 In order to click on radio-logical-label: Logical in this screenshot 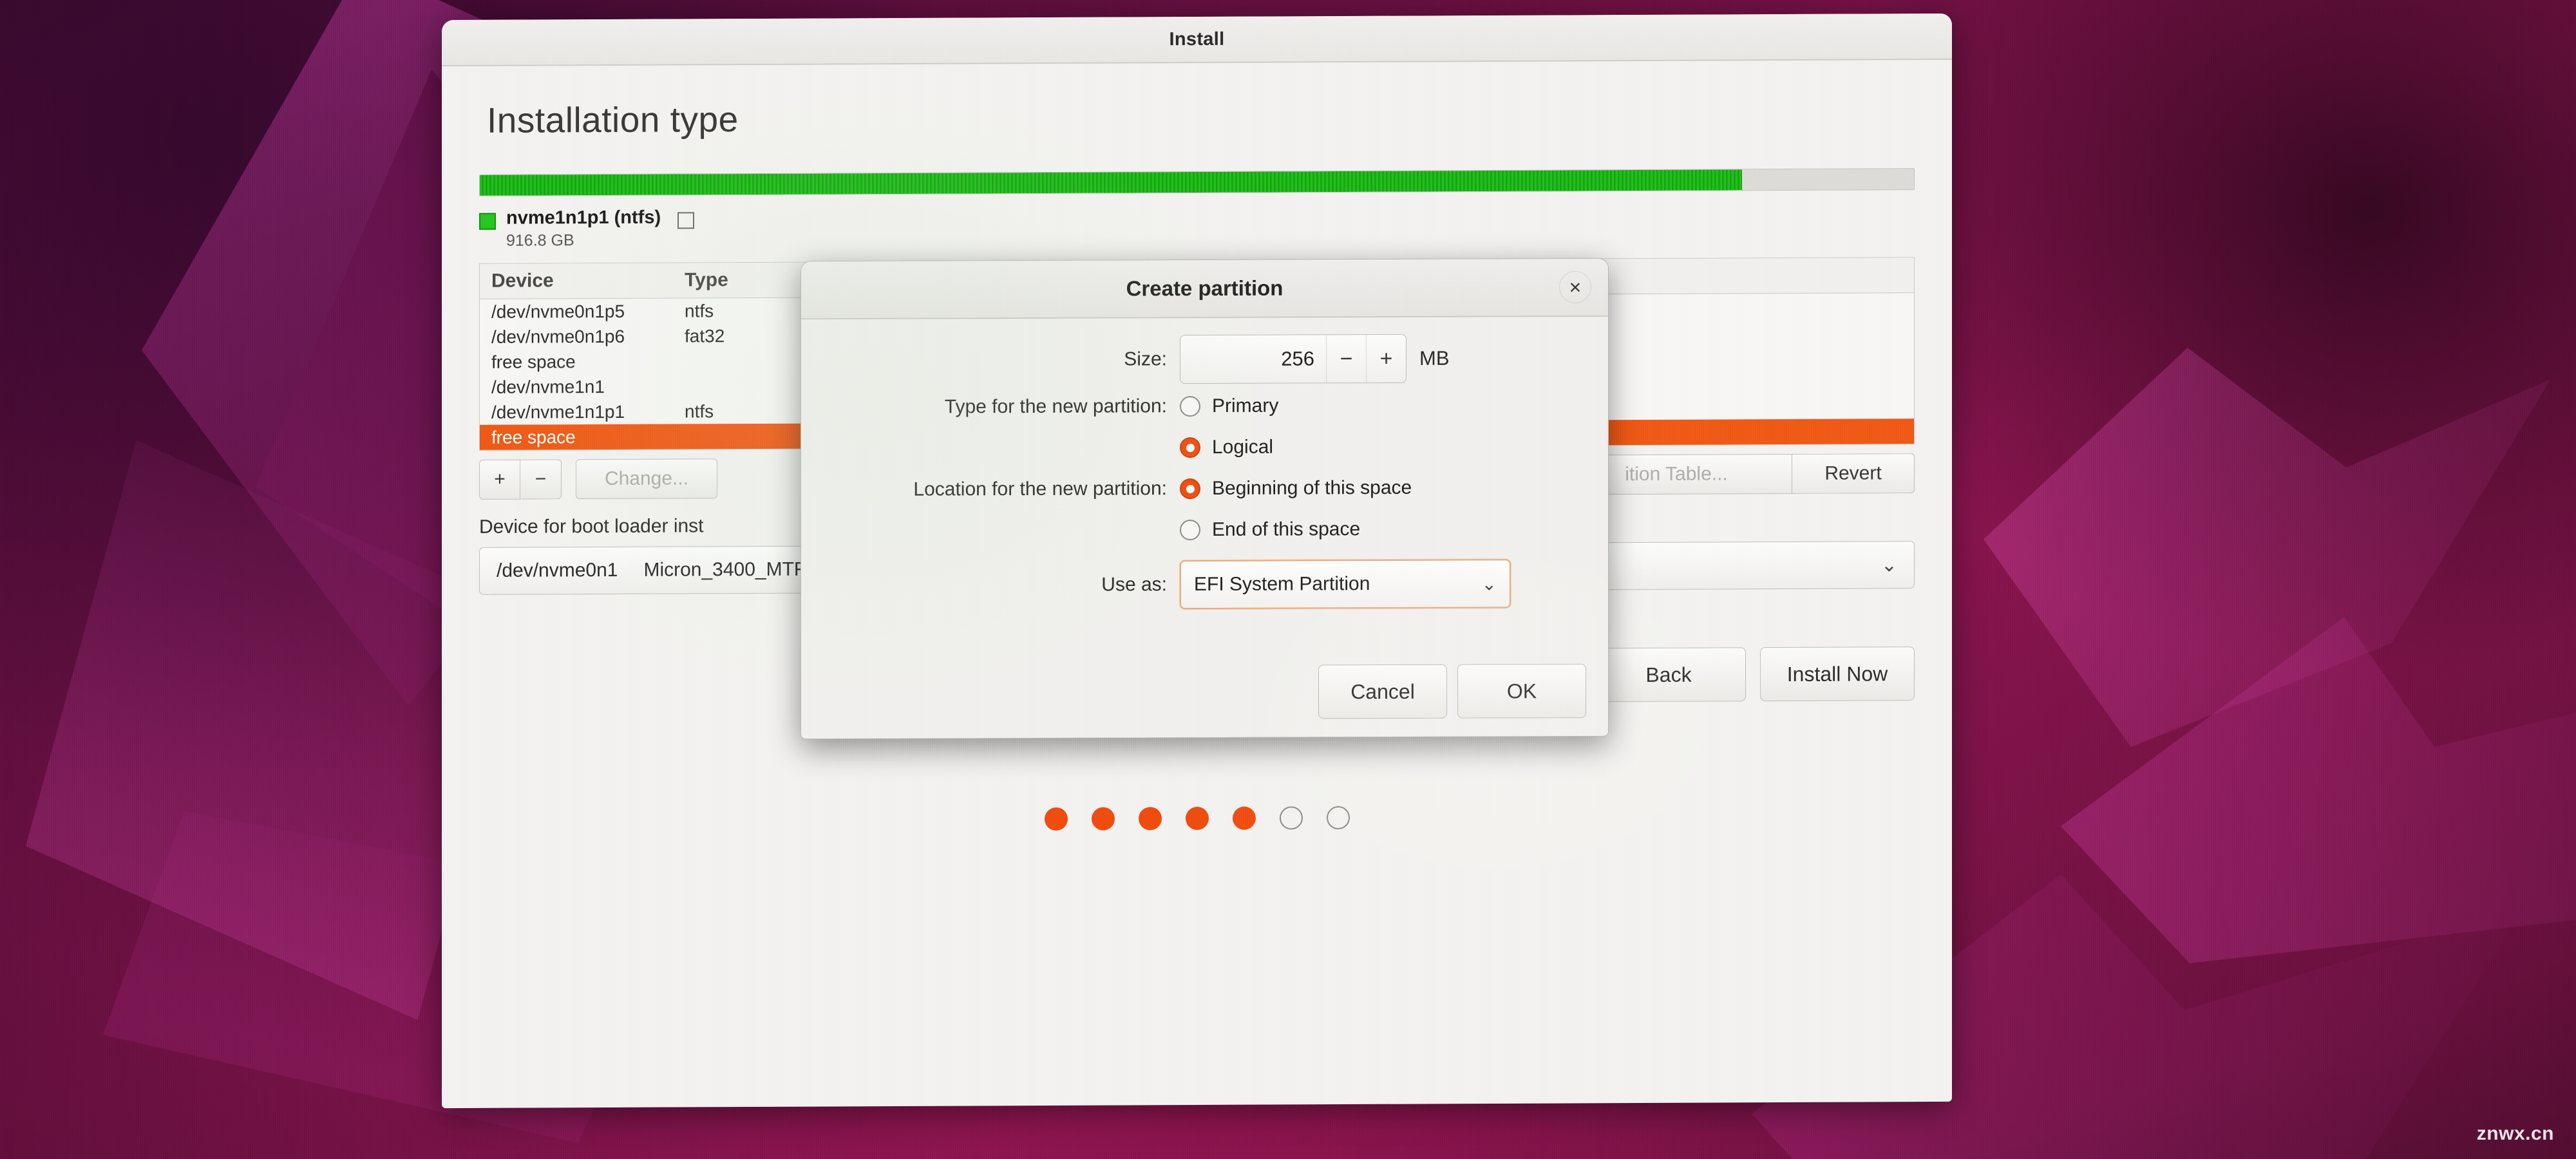, I will do `click(1243, 447)`.